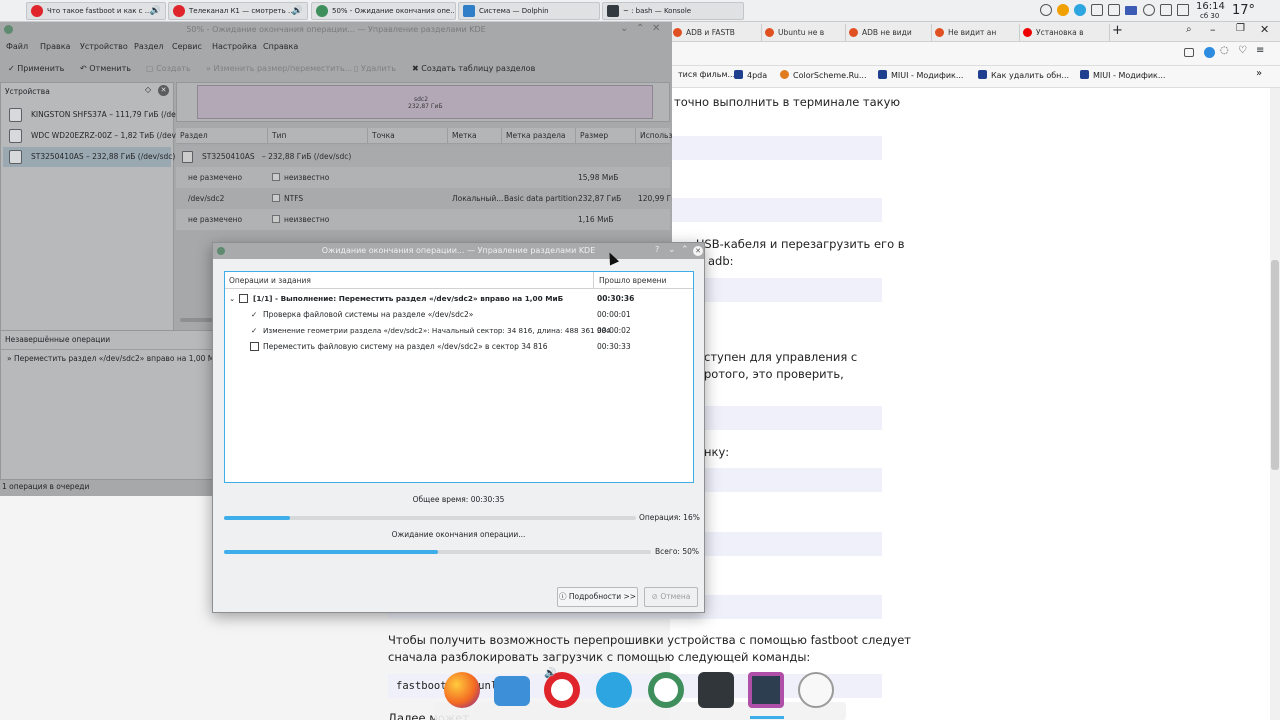 Image resolution: width=1280 pixels, height=720 pixels. What do you see at coordinates (234, 46) in the screenshot?
I see `menu-settings: Настройка` at bounding box center [234, 46].